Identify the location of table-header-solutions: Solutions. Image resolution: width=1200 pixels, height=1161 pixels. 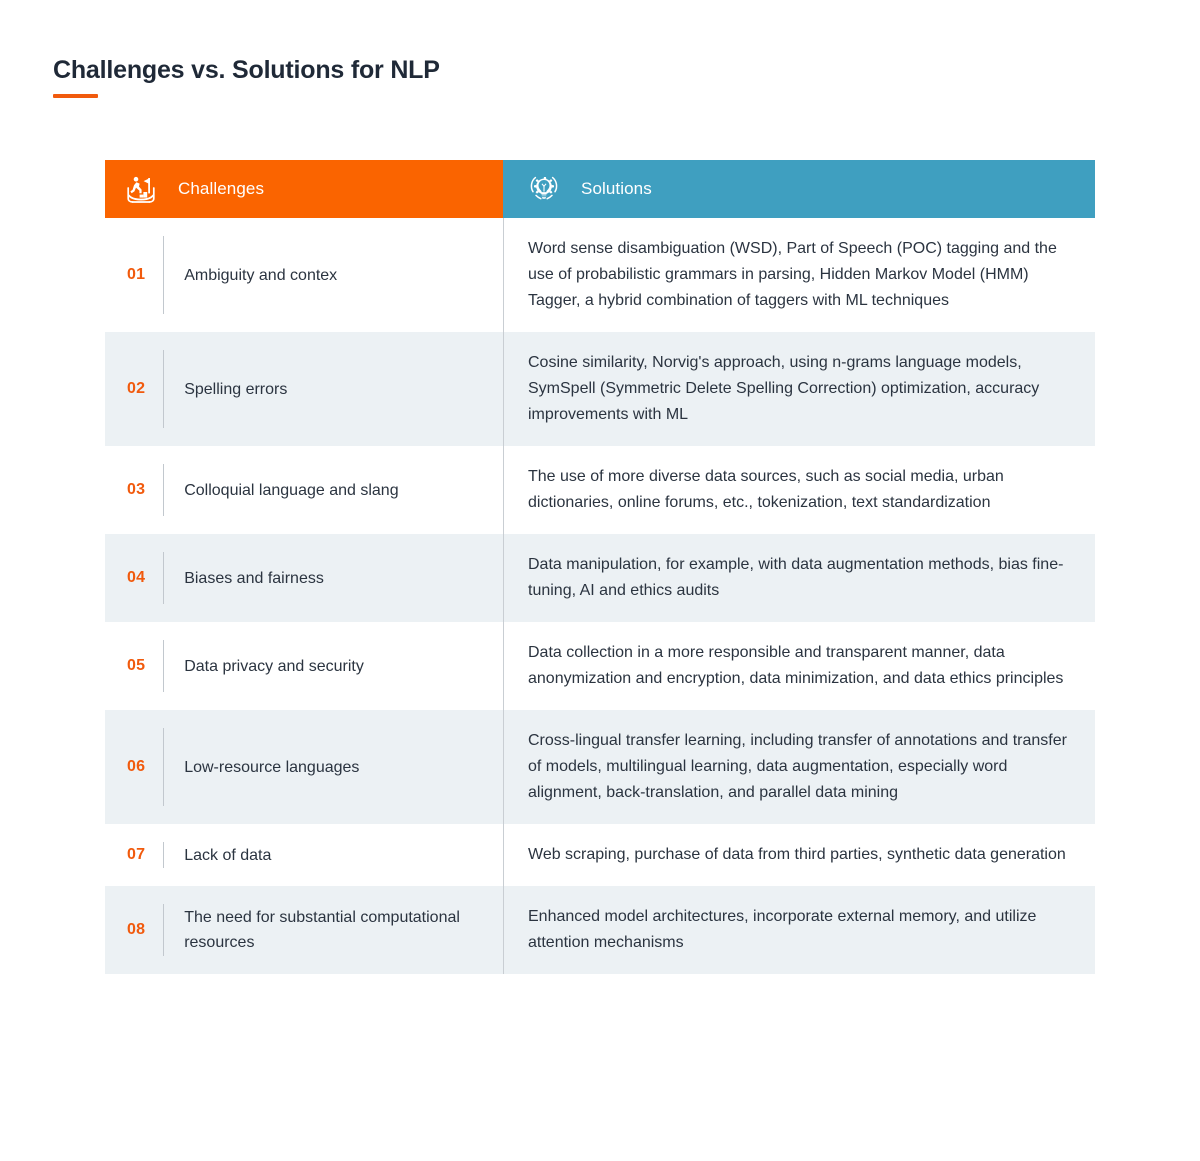
(799, 189).